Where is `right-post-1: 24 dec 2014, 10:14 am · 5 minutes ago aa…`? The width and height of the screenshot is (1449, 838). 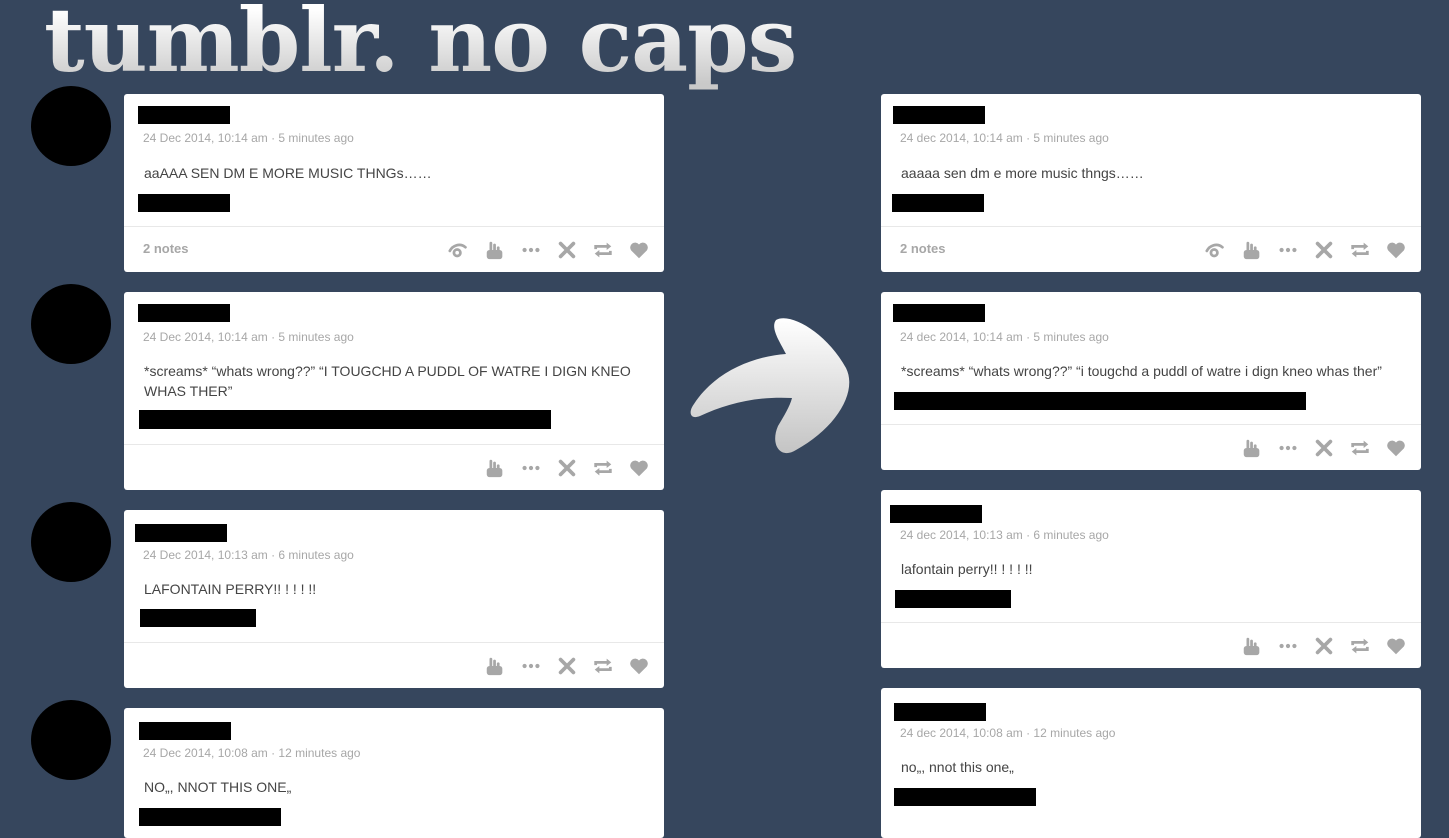 right-post-1: 24 dec 2014, 10:14 am · 5 minutes ago aa… is located at coordinates (1151, 183).